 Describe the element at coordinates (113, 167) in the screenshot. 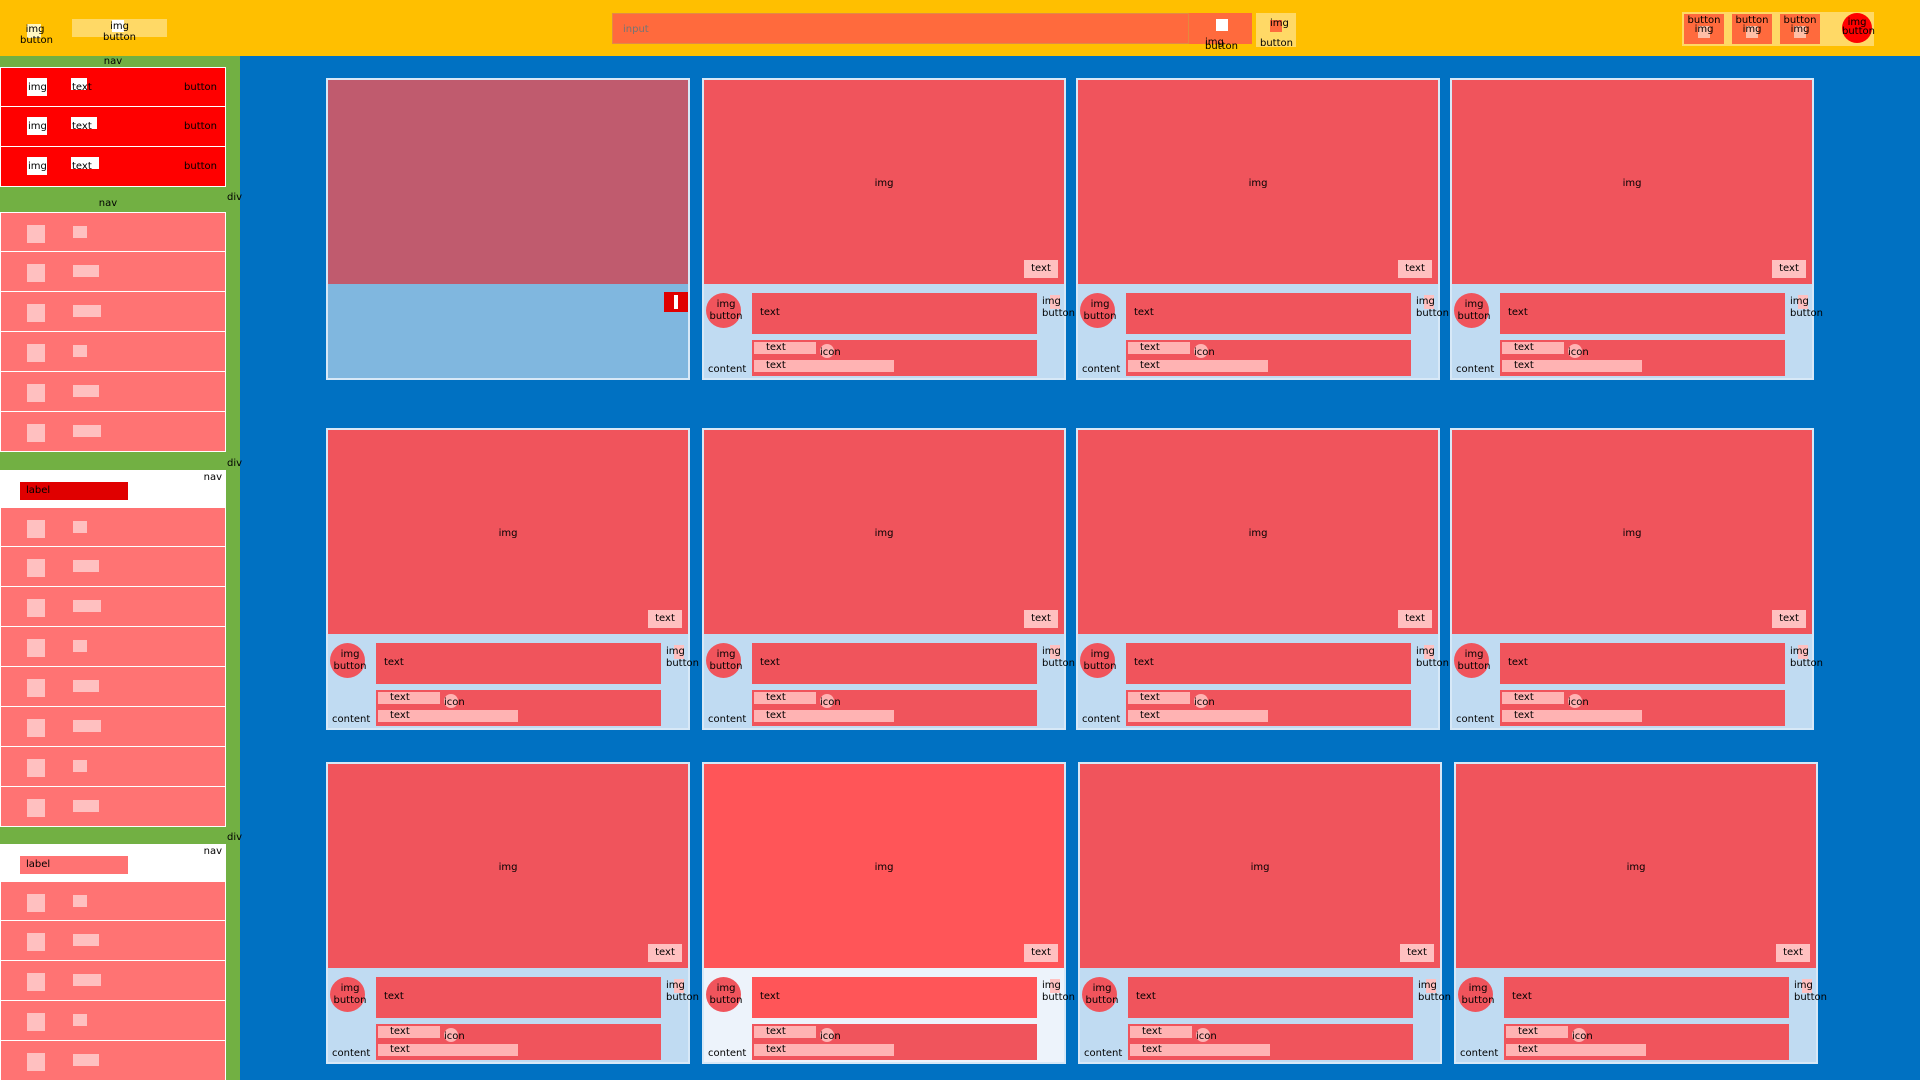

I see `sidebar-item-subscriptions: img text button` at that location.